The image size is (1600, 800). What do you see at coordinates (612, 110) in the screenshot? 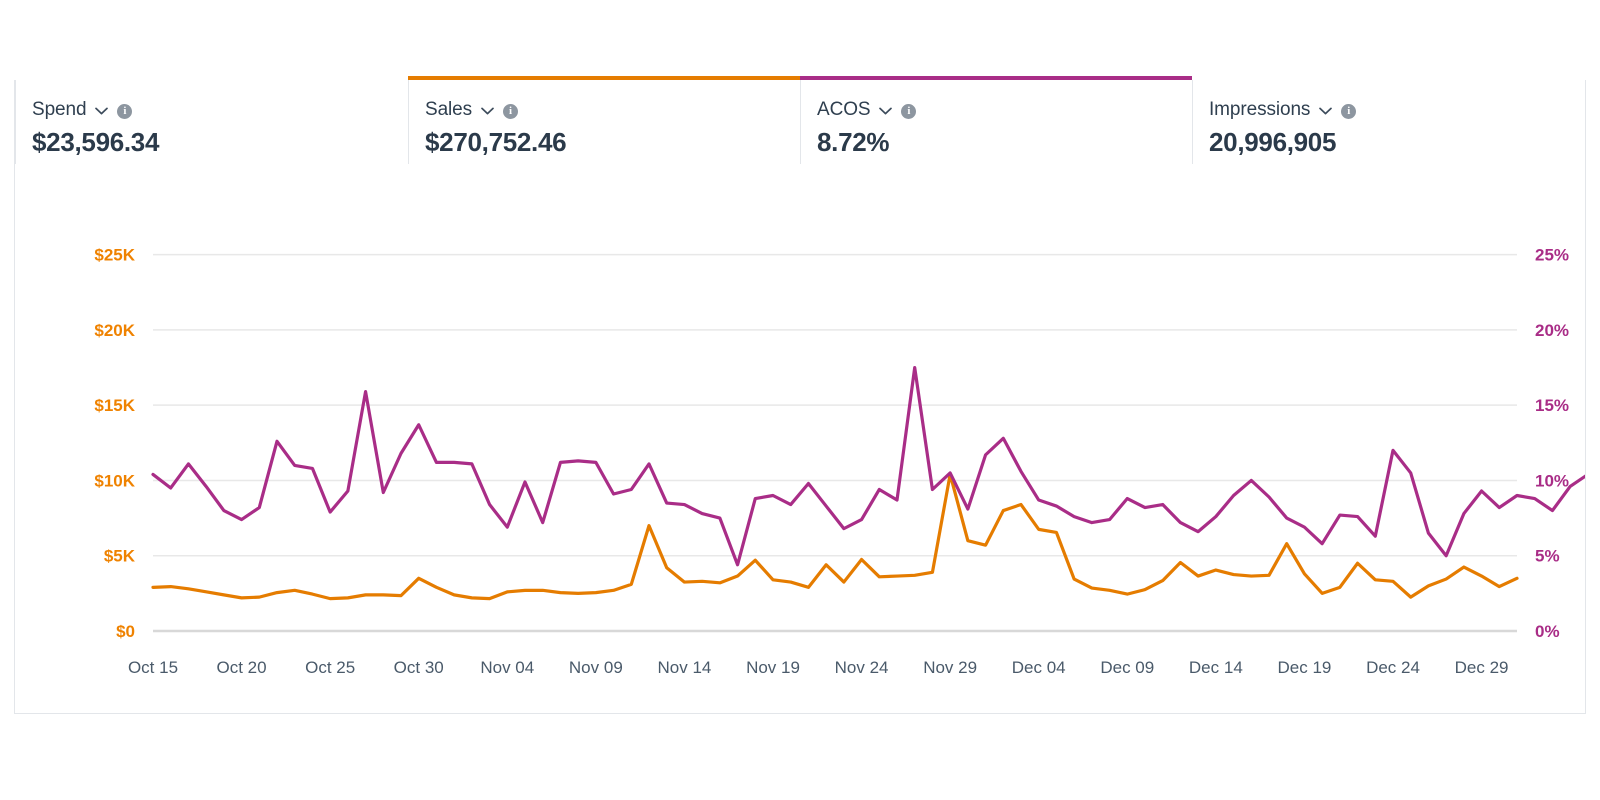
I see `metric-card-header: Sales i` at bounding box center [612, 110].